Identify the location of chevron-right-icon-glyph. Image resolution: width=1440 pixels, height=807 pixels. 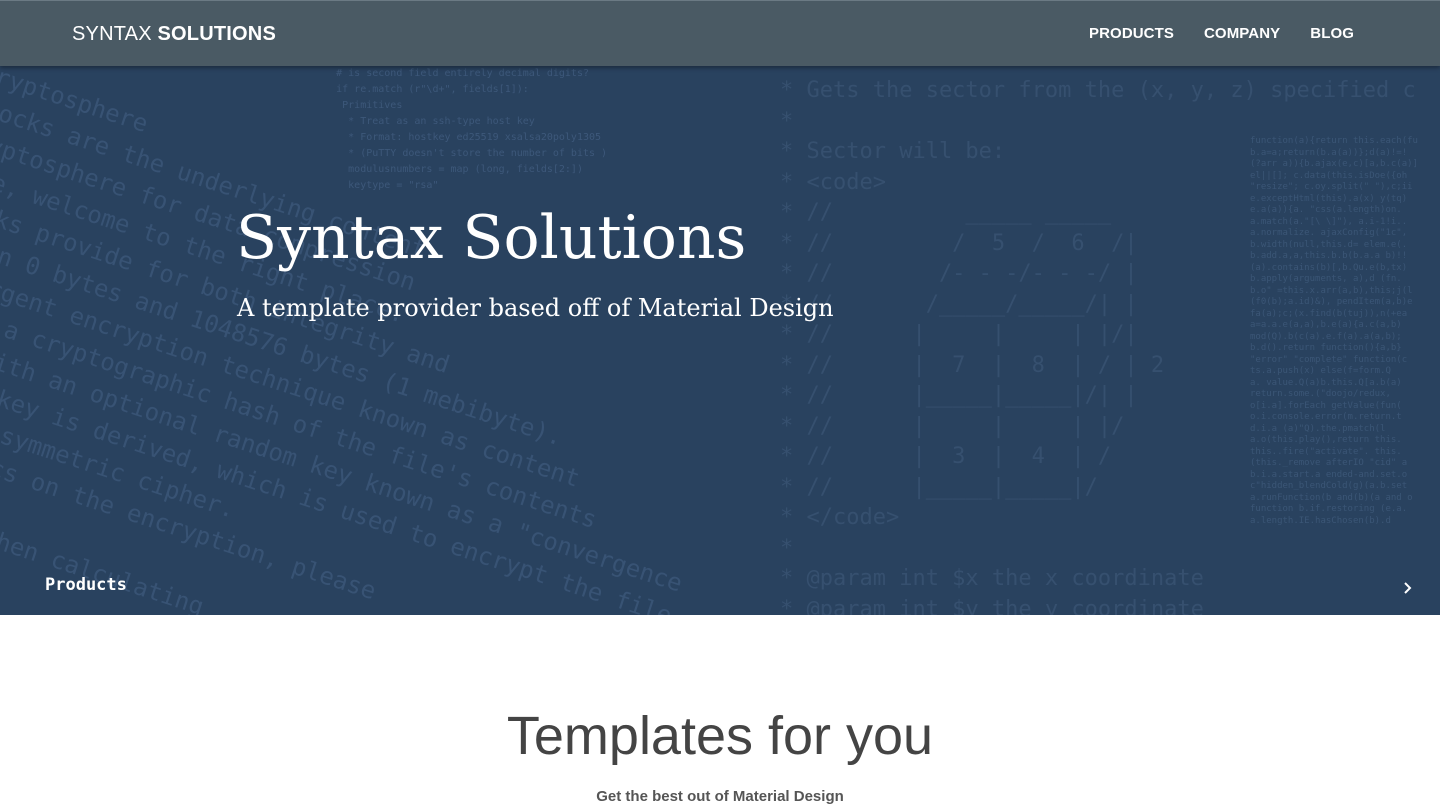
(1408, 588).